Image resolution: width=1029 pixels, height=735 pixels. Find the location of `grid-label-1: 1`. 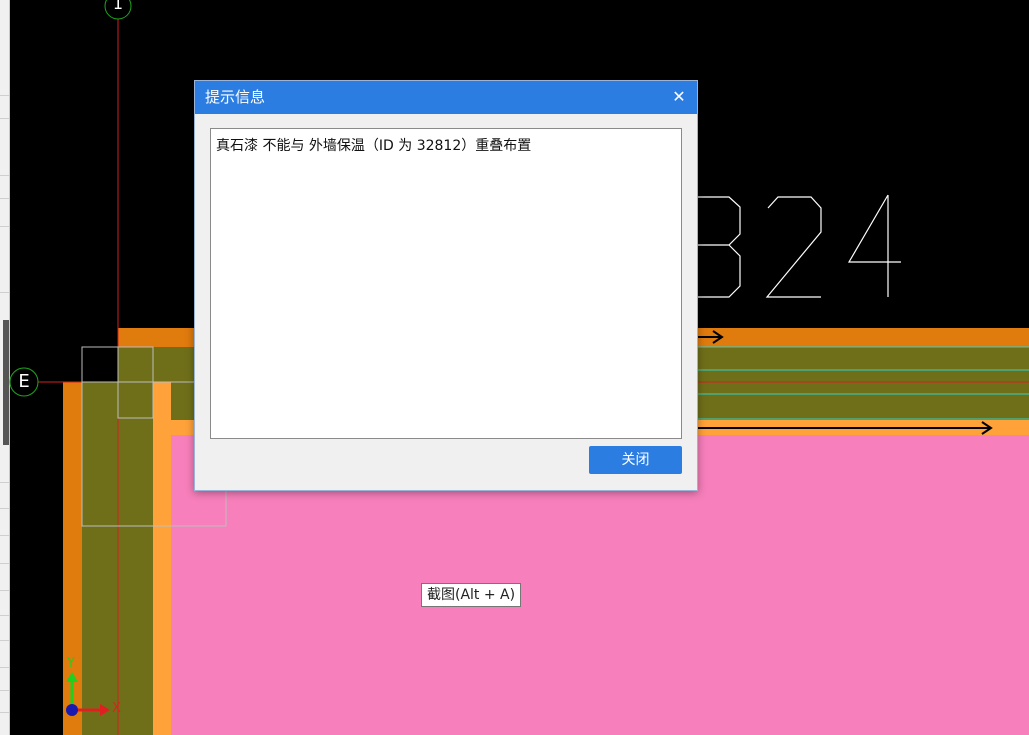

grid-label-1: 1 is located at coordinates (118, 6).